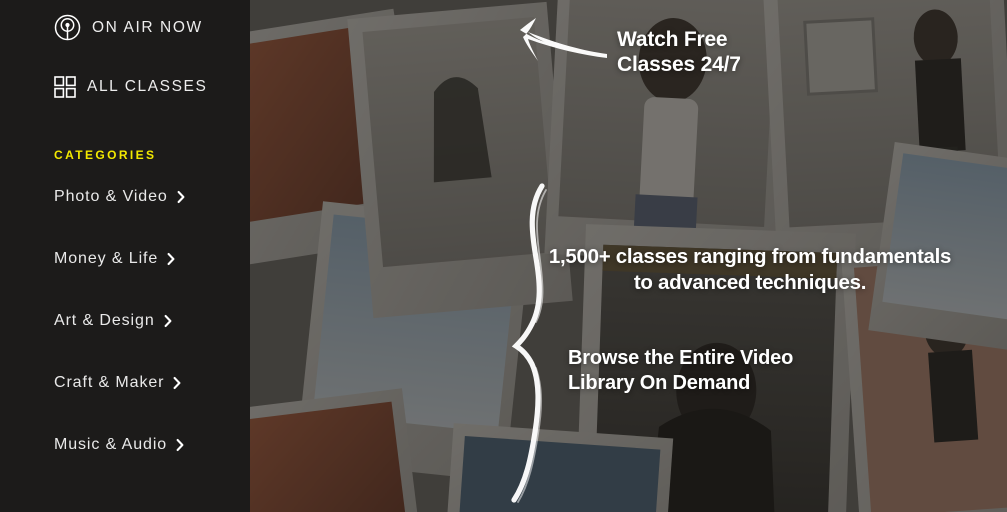 The width and height of the screenshot is (1007, 512). I want to click on grid-icon, so click(65, 87).